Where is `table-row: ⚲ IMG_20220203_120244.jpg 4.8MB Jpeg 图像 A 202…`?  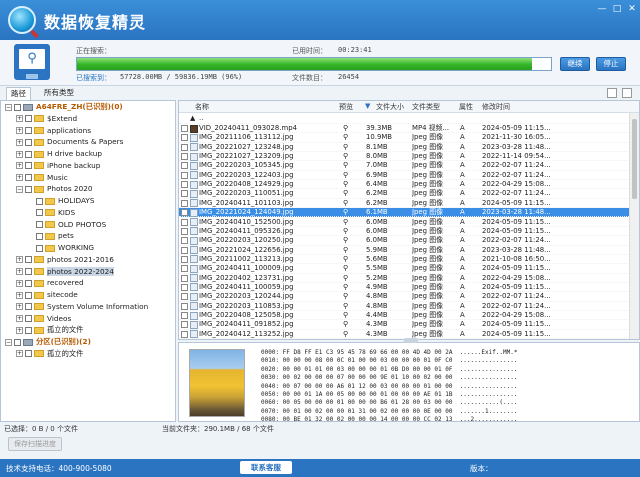 table-row: ⚲ IMG_20220203_120244.jpg 4.8MB Jpeg 图像 A 202… is located at coordinates (405, 297).